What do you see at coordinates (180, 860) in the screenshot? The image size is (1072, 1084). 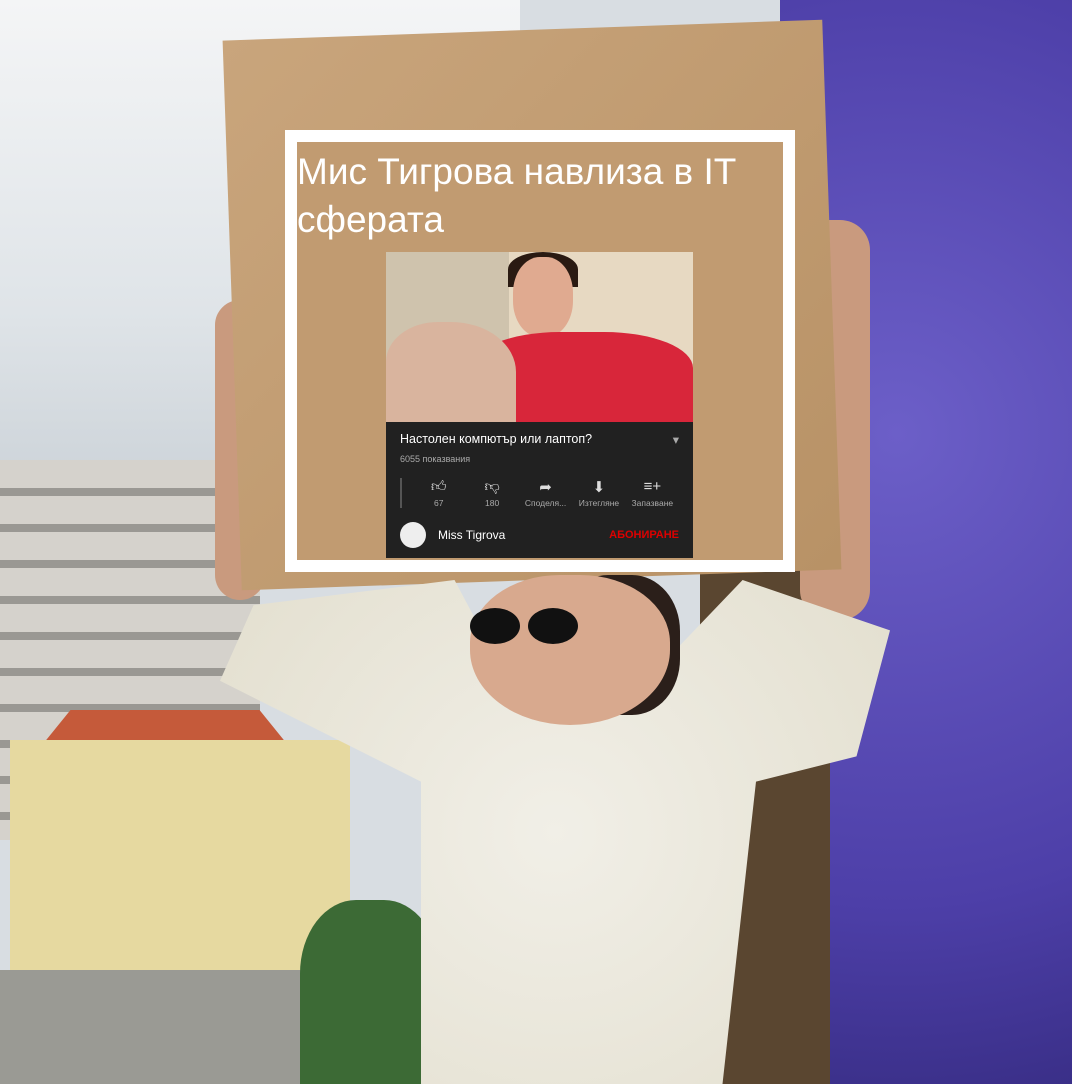 I see `yellow-building` at bounding box center [180, 860].